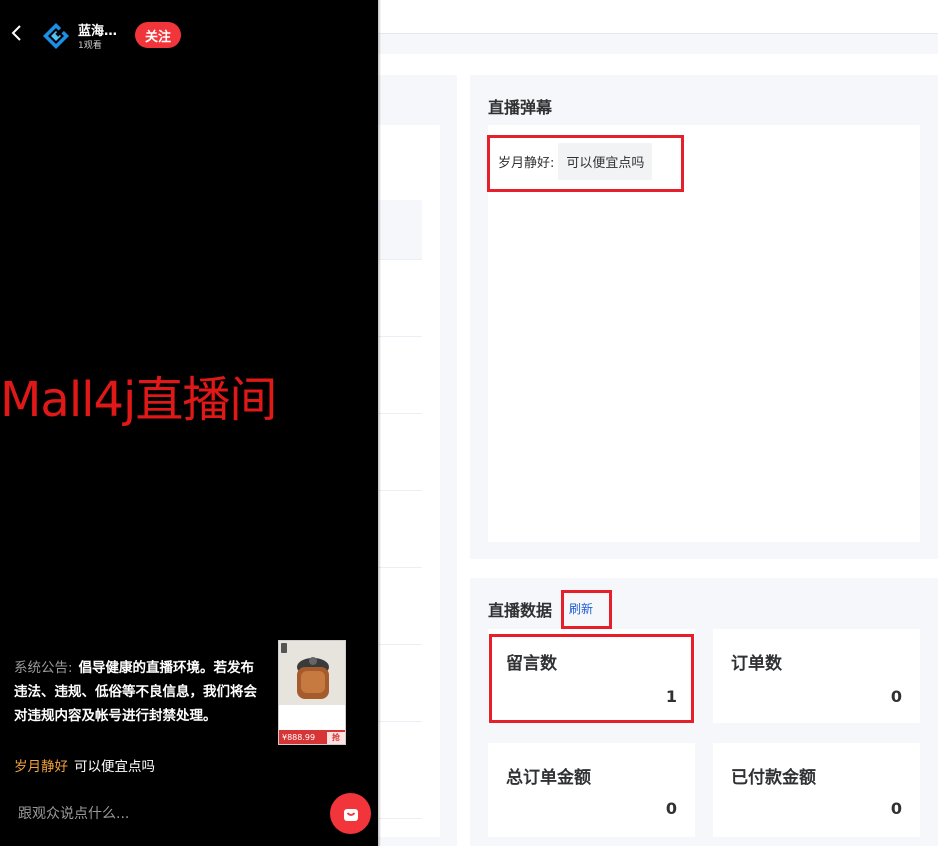 Image resolution: width=938 pixels, height=846 pixels. Describe the element at coordinates (379, 423) in the screenshot. I see `phone-shadow` at that location.